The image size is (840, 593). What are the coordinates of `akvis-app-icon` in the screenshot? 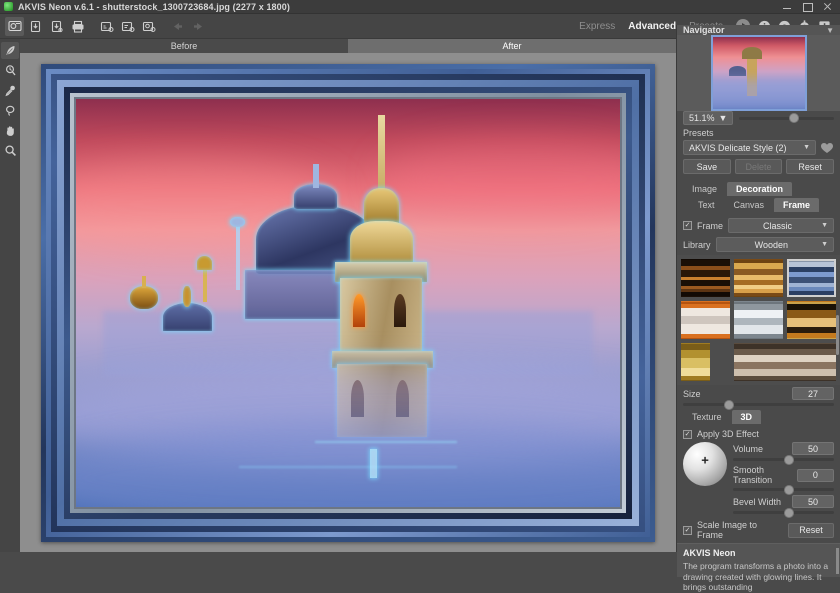 It's located at (8, 6).